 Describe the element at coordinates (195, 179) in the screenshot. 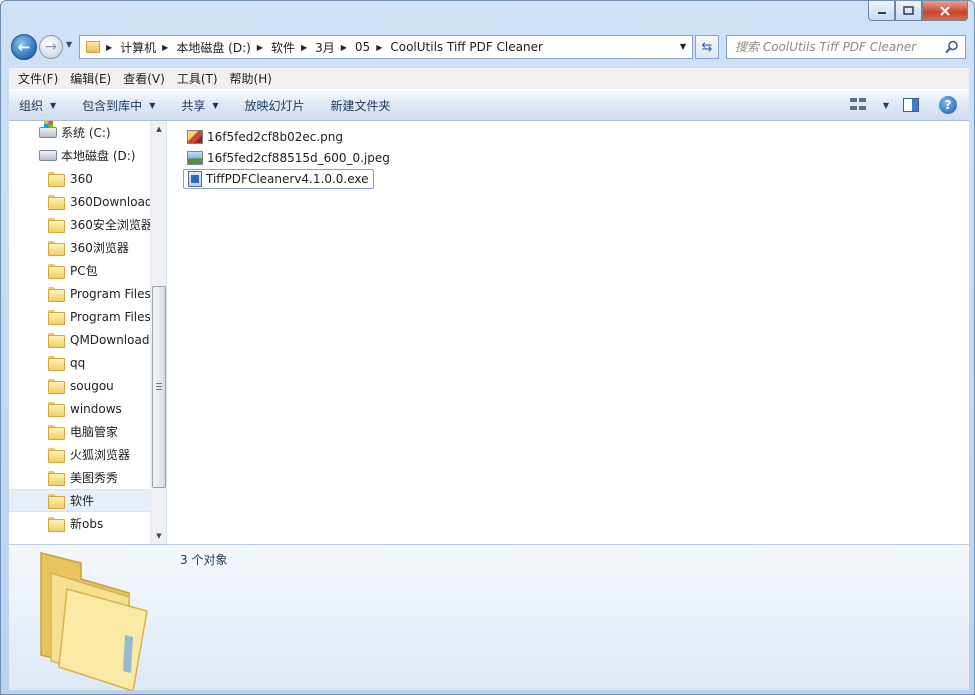

I see `exe-file-icon` at that location.